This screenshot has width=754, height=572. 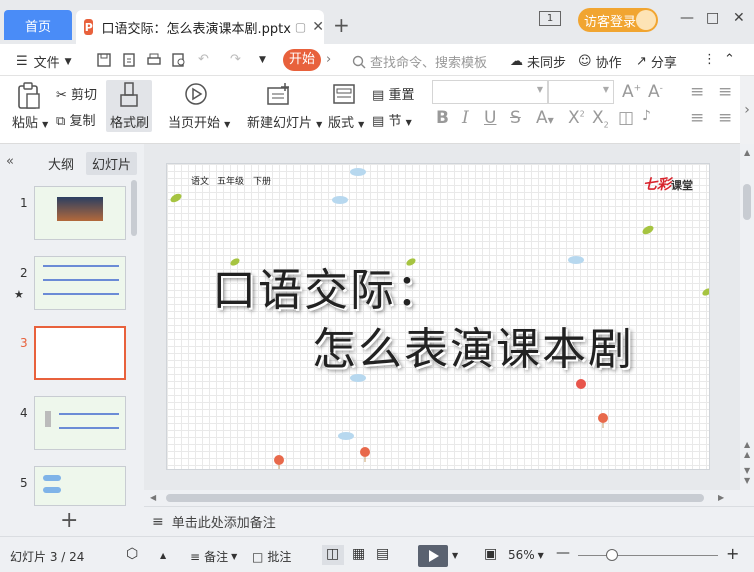 I want to click on bold-icon: B, so click(x=442, y=118).